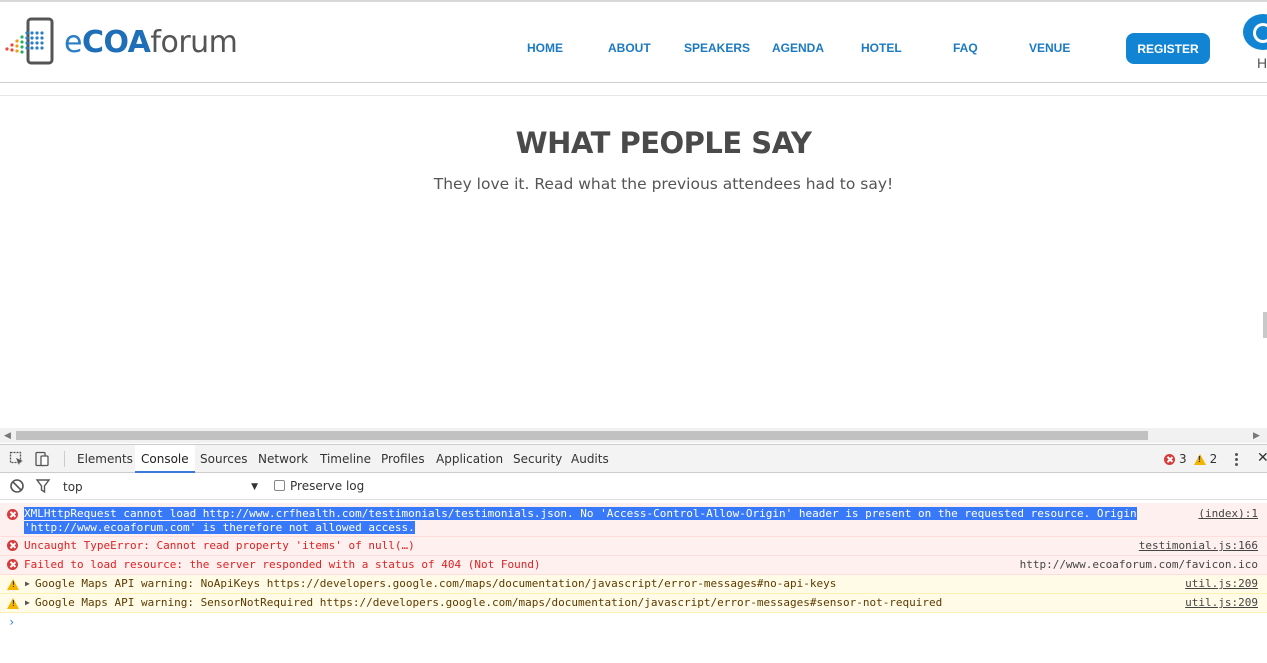  I want to click on preserve-log-label: Preserve log, so click(327, 486).